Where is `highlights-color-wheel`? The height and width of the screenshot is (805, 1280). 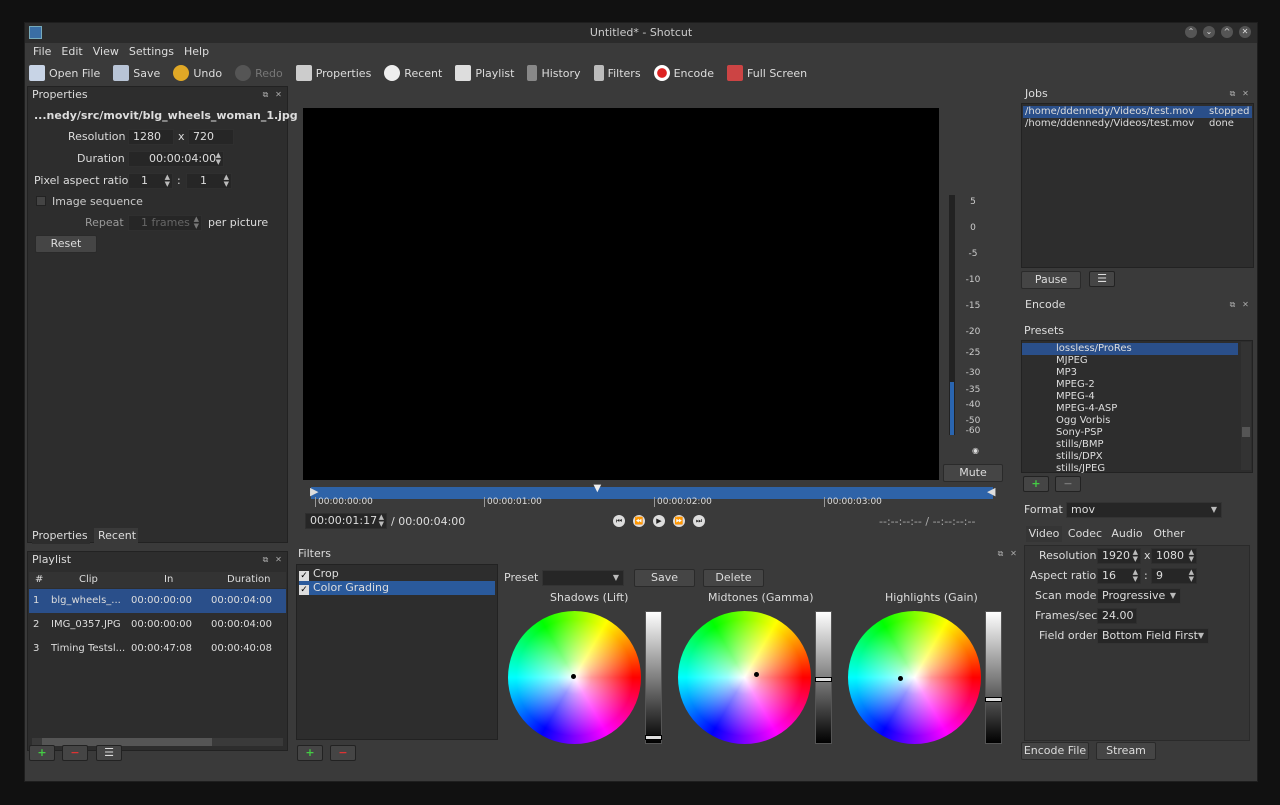
highlights-color-wheel is located at coordinates (914, 677).